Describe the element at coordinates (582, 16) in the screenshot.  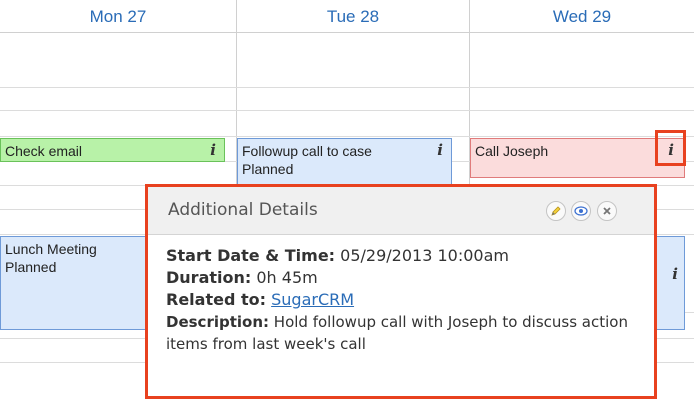
I see `day-header-wed: Wed 29` at that location.